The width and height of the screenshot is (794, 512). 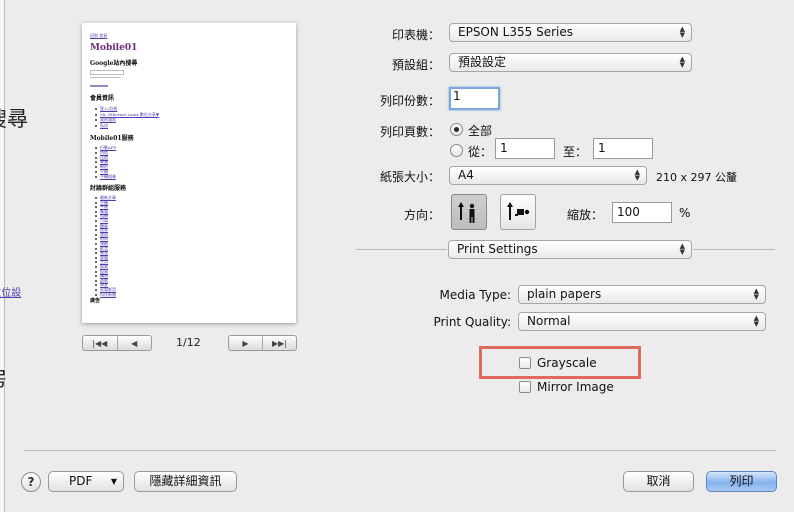 What do you see at coordinates (584, 215) in the screenshot?
I see `scale-label: 縮放：` at bounding box center [584, 215].